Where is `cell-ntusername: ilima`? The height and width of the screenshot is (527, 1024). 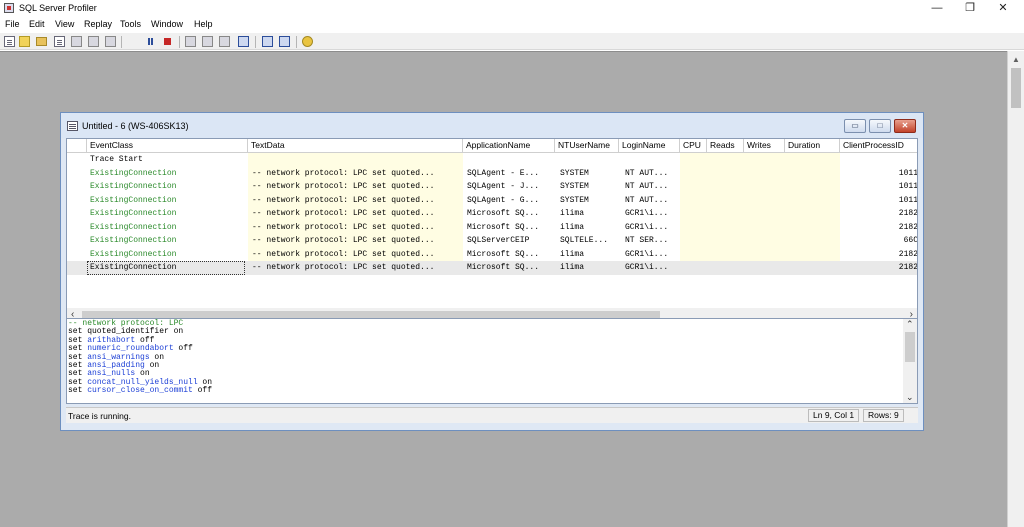
cell-ntusername: ilima is located at coordinates (572, 213).